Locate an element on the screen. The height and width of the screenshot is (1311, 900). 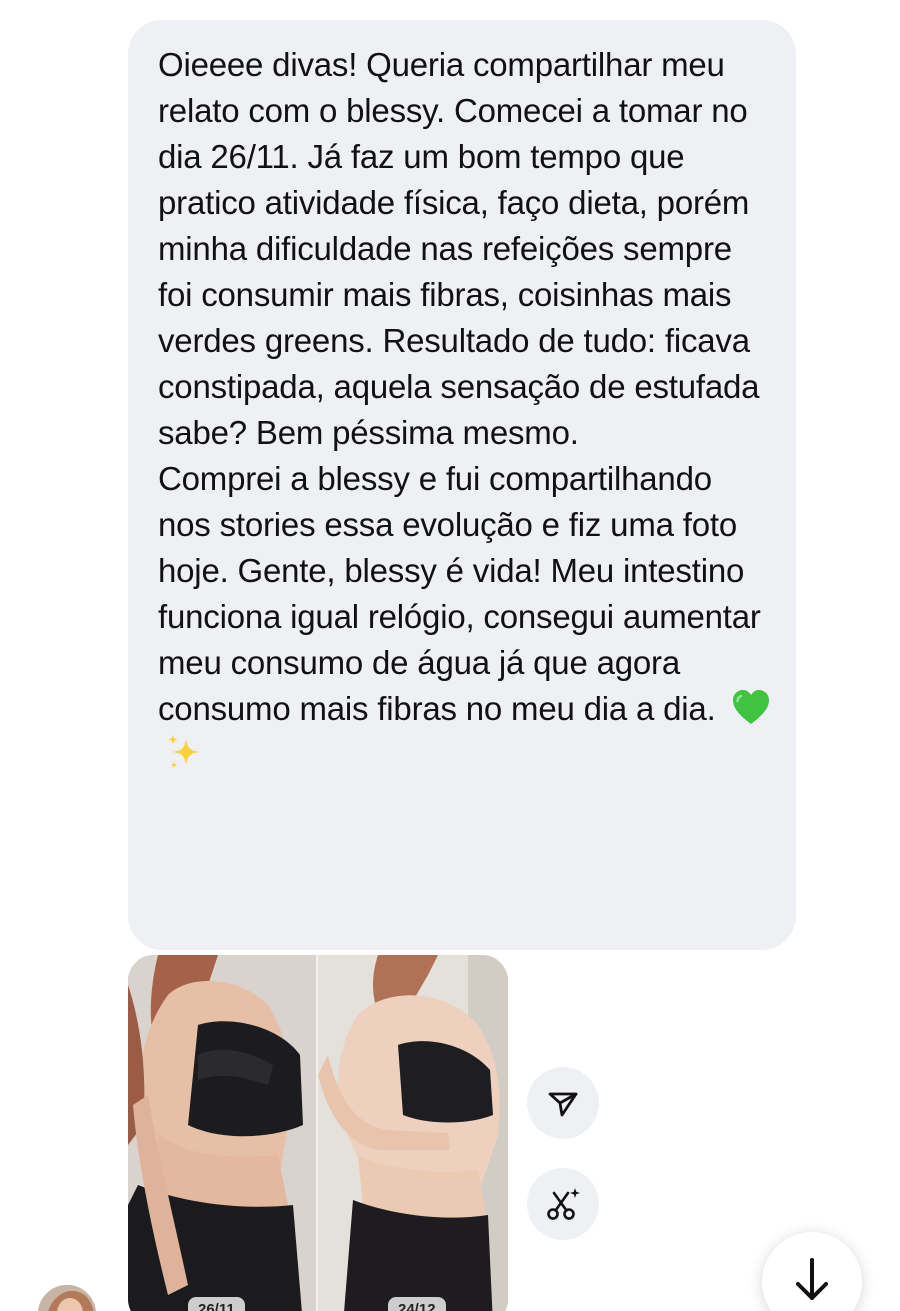
before-photo-illustration is located at coordinates (222, 1133).